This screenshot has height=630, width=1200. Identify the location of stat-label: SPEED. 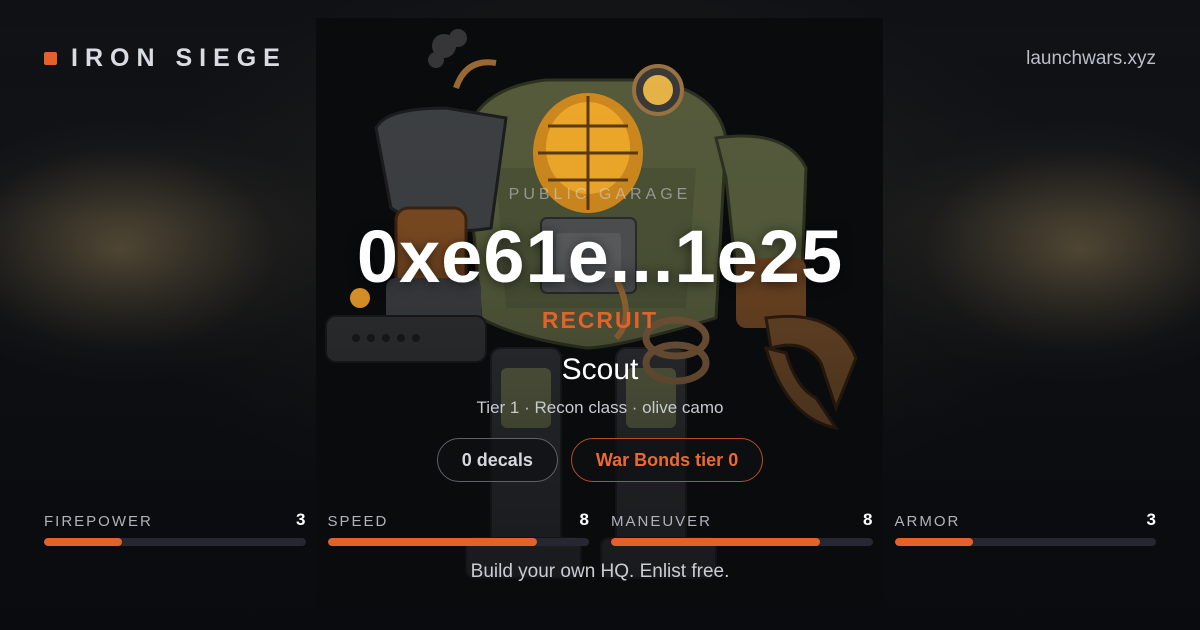
(358, 521).